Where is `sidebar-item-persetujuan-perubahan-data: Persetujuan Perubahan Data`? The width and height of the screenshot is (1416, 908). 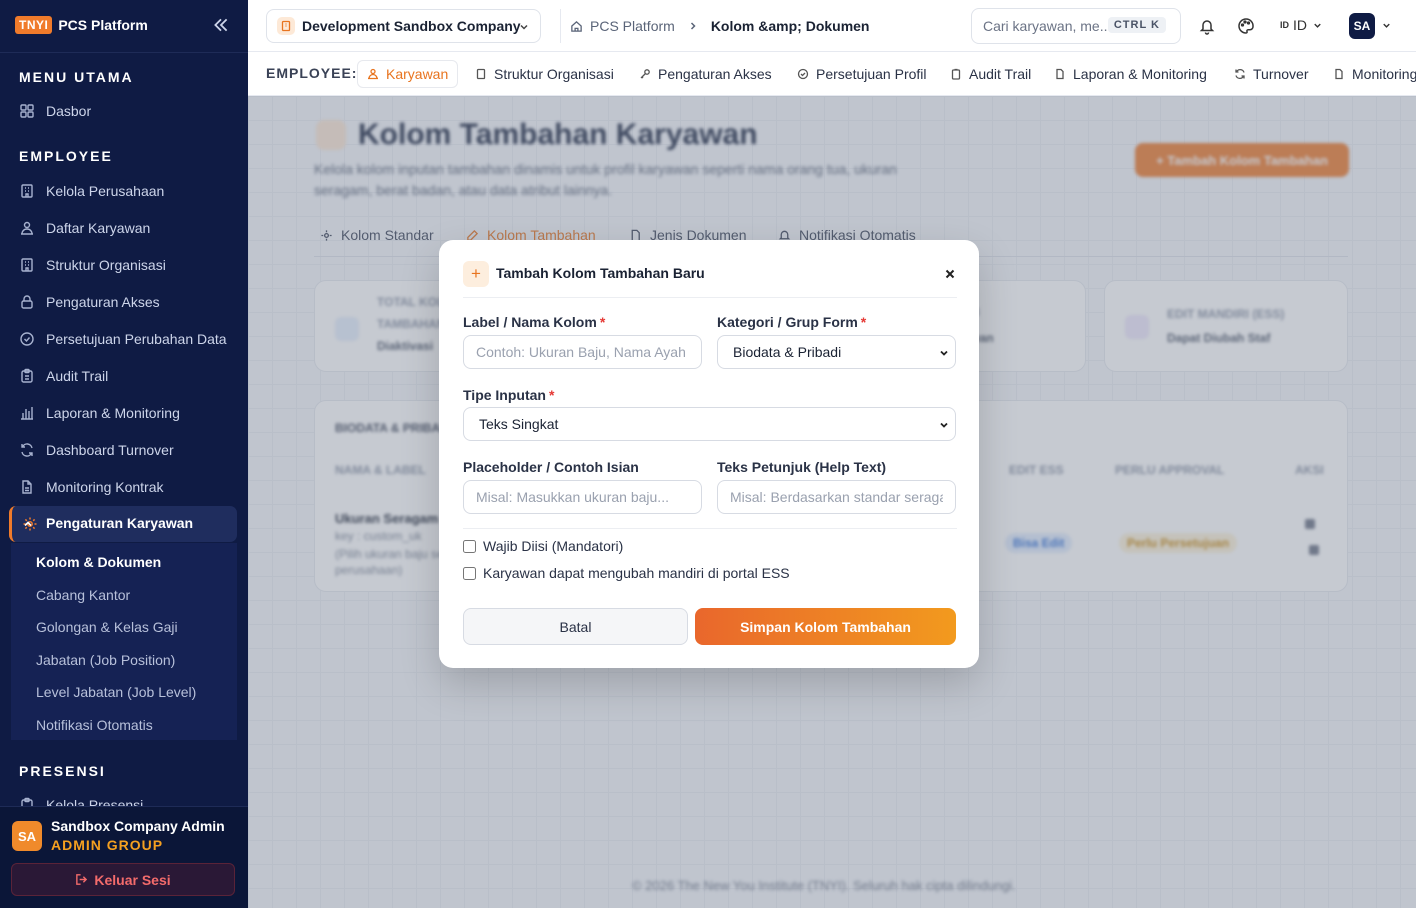 sidebar-item-persetujuan-perubahan-data: Persetujuan Perubahan Data is located at coordinates (123, 339).